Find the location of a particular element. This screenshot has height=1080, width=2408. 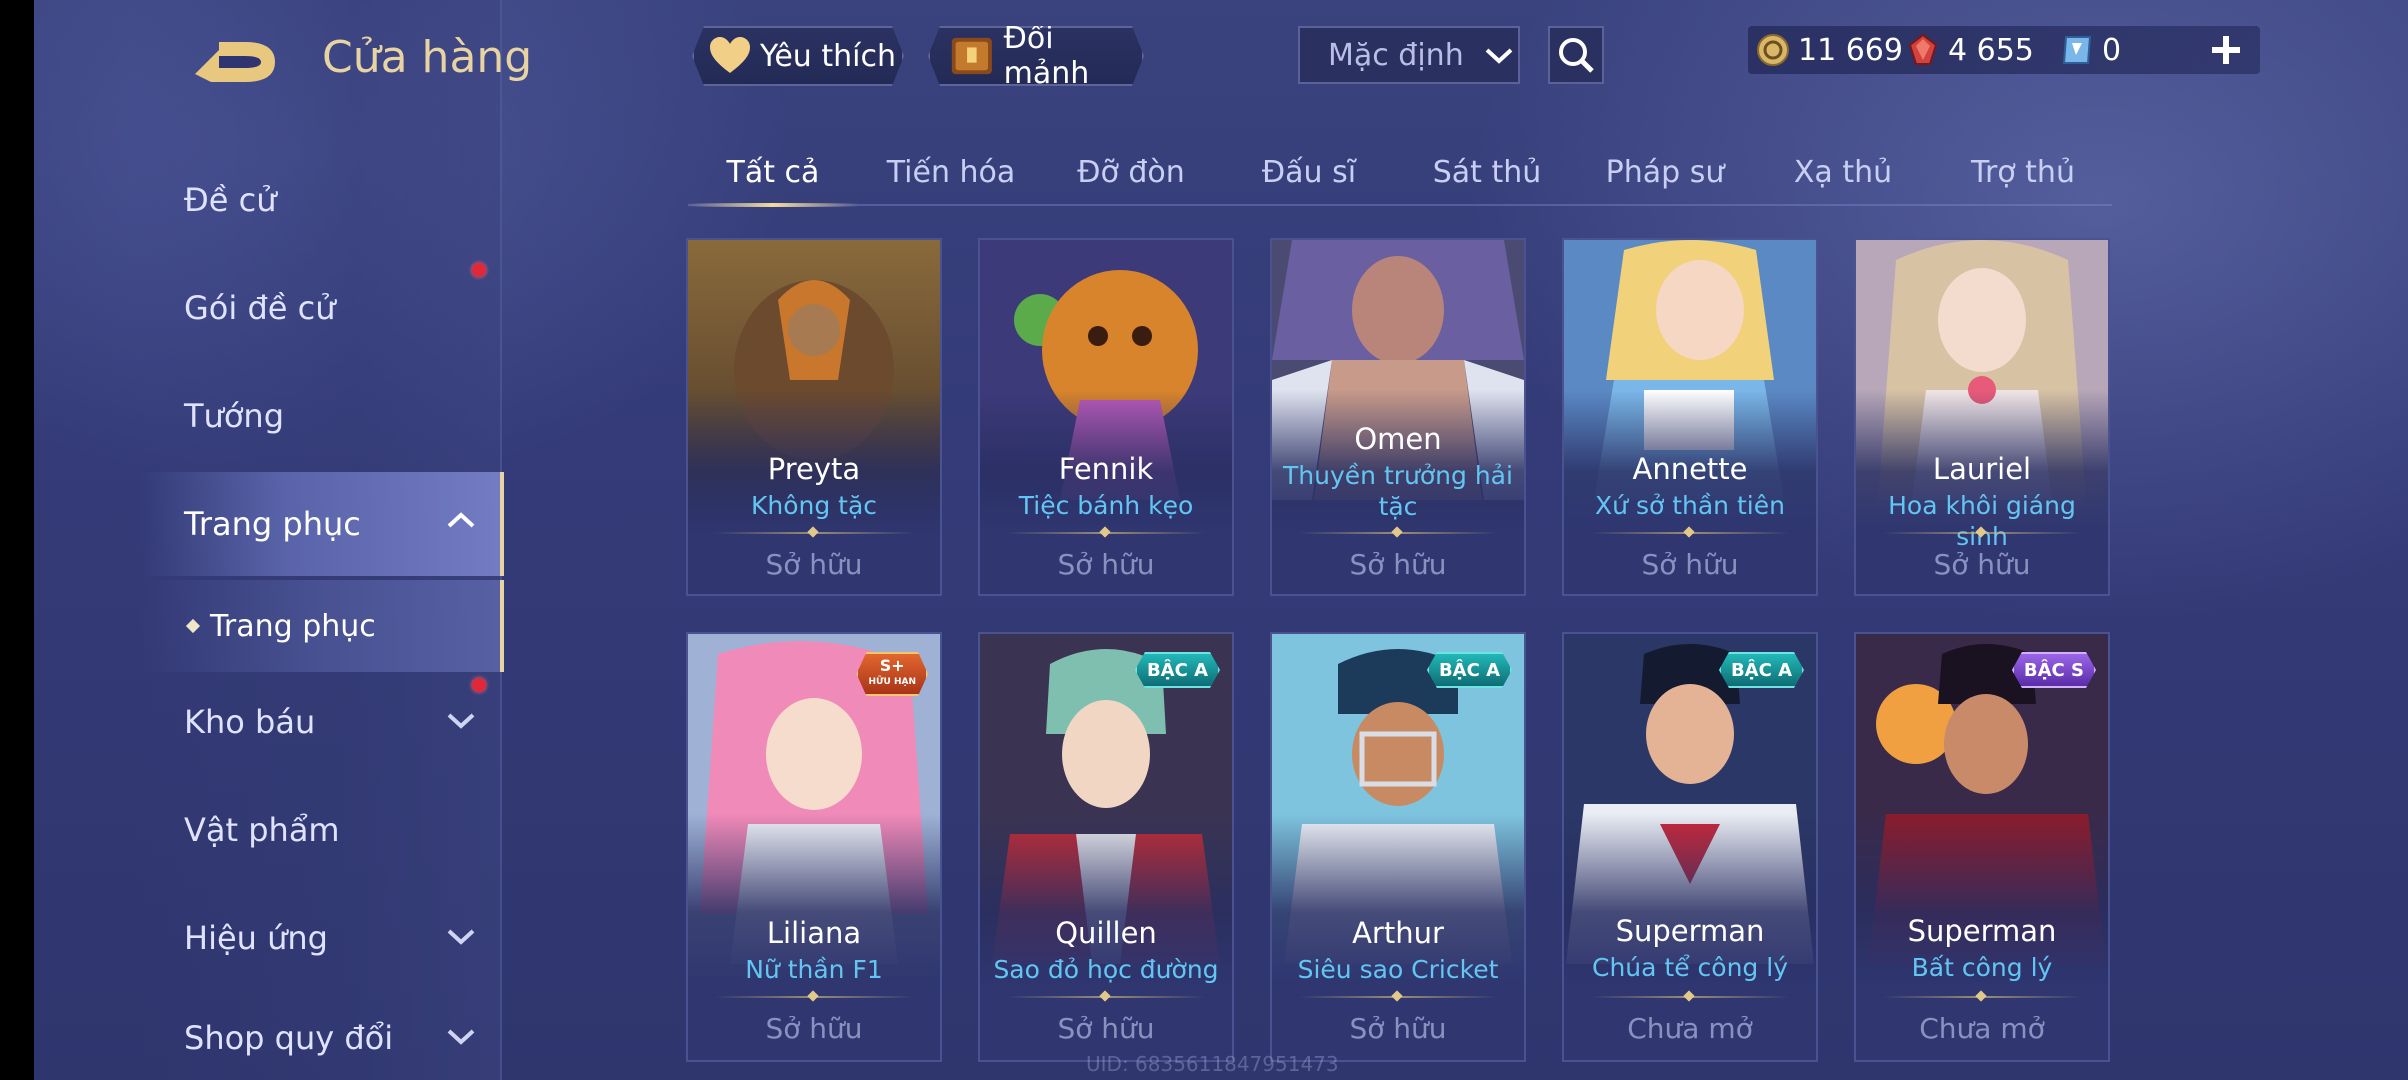

tab-mage: Pháp sư is located at coordinates (1665, 172).